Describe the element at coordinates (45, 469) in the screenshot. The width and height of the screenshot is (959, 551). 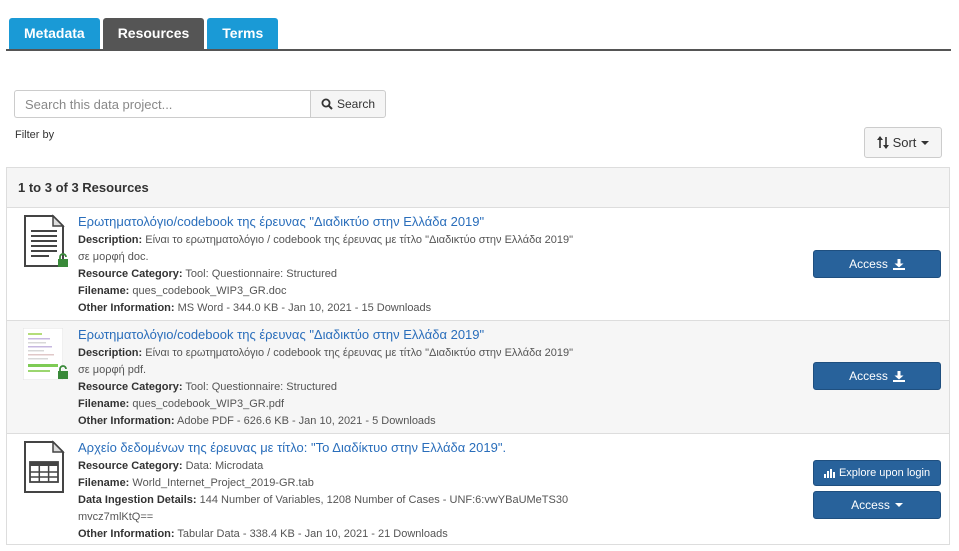
I see `tabular-file-icon` at that location.